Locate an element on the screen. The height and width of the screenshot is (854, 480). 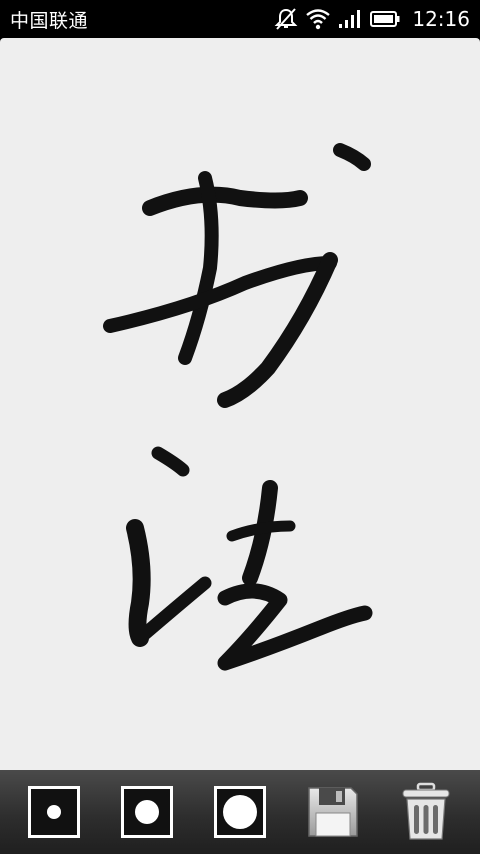
signal-icon is located at coordinates (350, 19).